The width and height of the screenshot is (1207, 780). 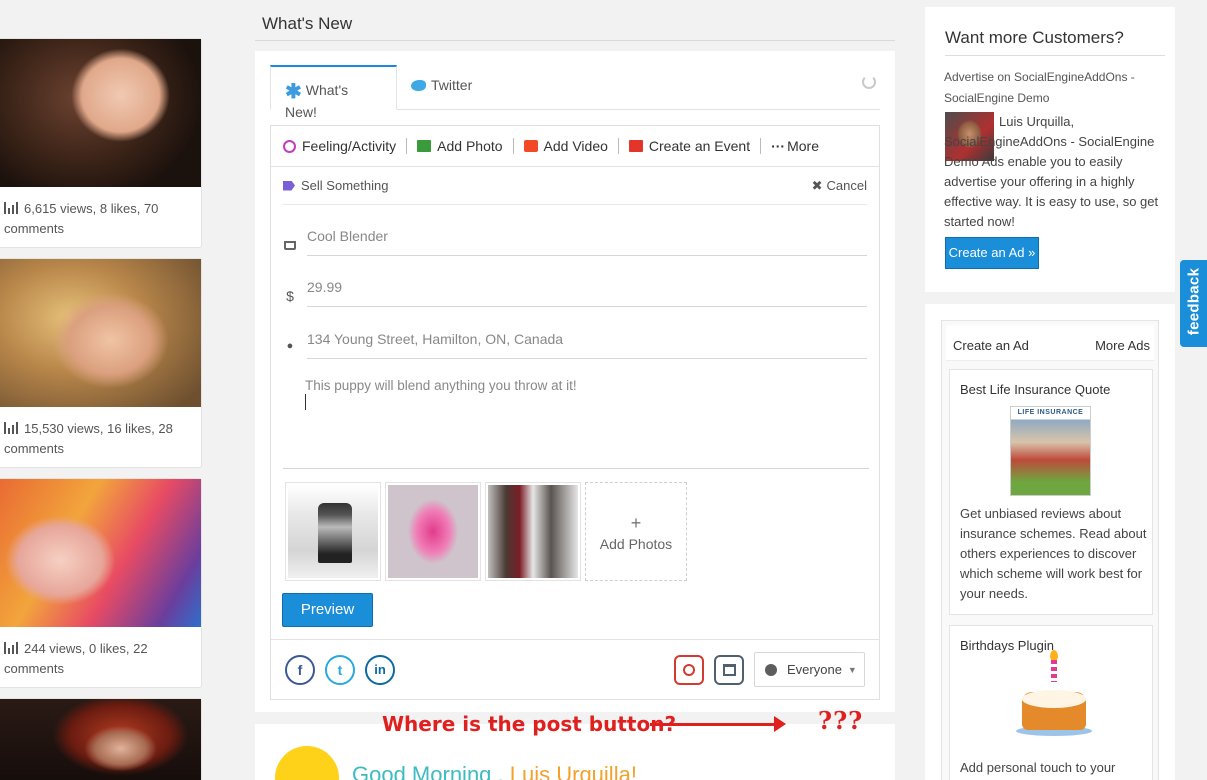 What do you see at coordinates (305, 402) in the screenshot?
I see `text-cursor` at bounding box center [305, 402].